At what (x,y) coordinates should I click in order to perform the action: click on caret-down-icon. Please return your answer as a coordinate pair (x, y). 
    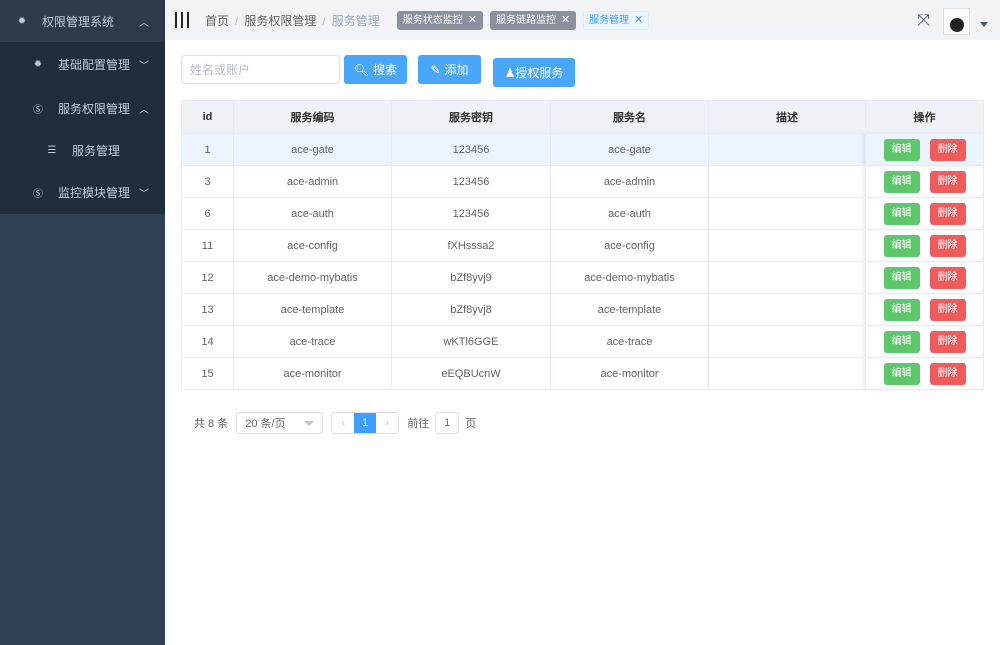
    Looking at the image, I should click on (984, 24).